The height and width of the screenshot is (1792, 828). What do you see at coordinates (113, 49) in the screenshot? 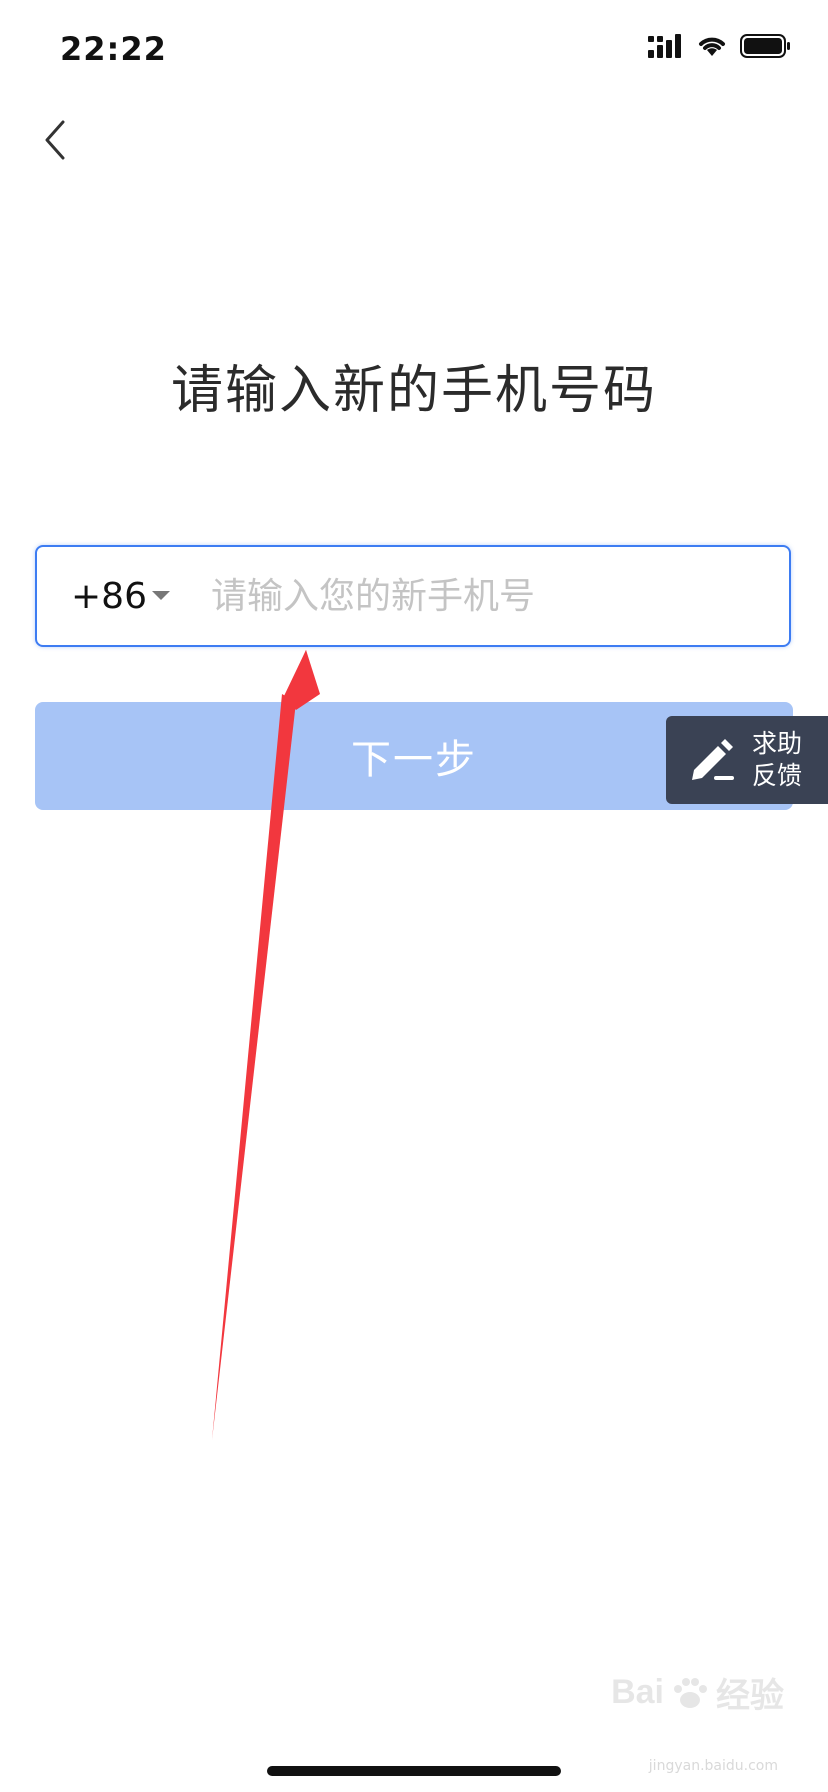
I see `status-time: 22:22` at bounding box center [113, 49].